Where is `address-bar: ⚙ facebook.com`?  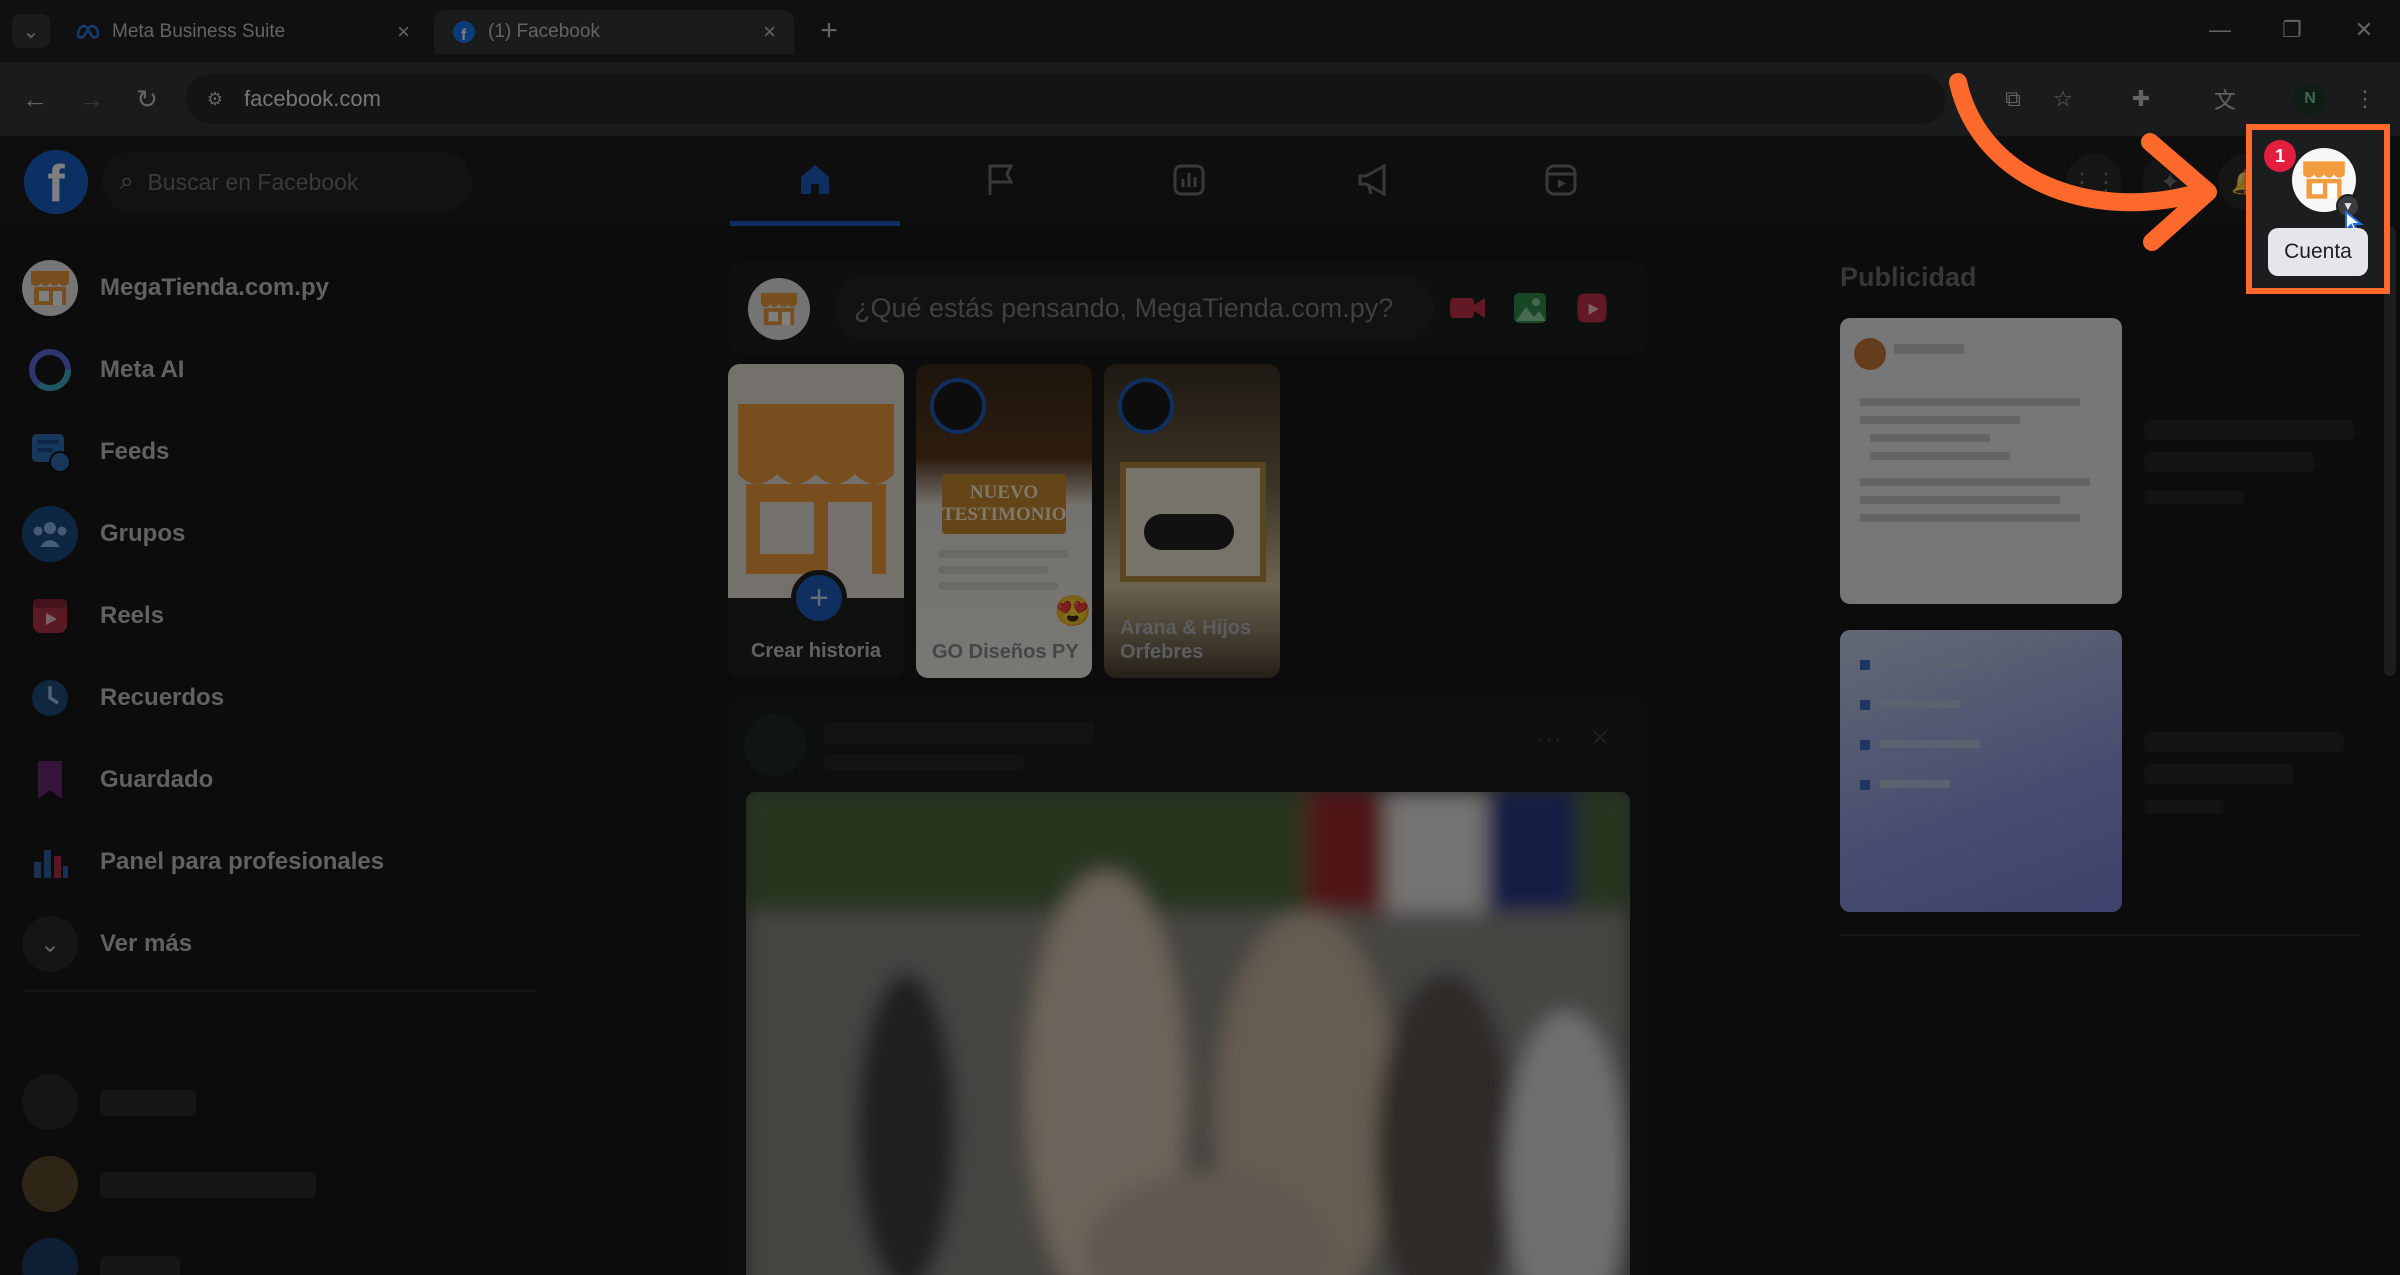
address-bar: ⚙ facebook.com is located at coordinates (1066, 99).